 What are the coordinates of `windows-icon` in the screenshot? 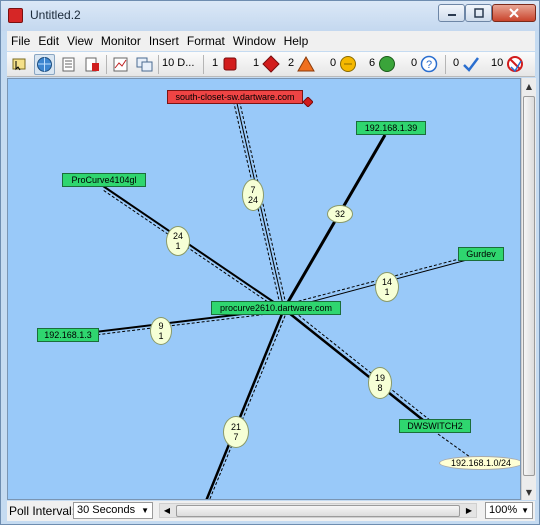 It's located at (144, 64).